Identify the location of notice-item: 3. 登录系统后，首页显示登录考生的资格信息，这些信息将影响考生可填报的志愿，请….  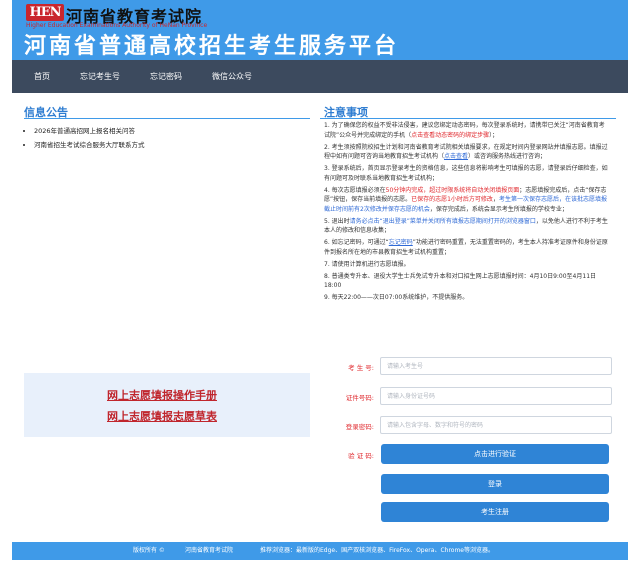
(466, 173).